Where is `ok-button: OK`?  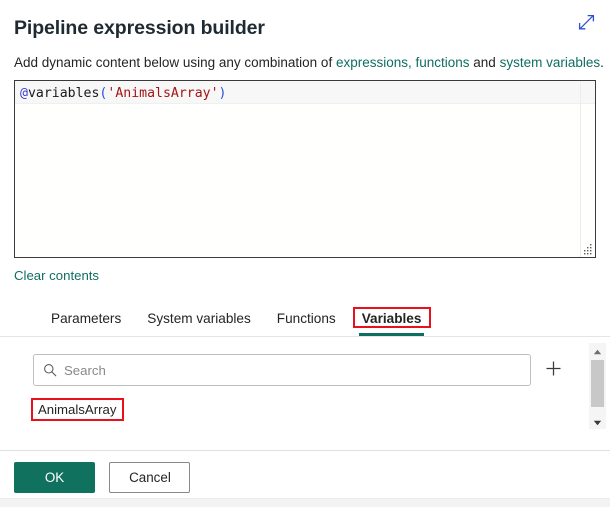 ok-button: OK is located at coordinates (54, 477).